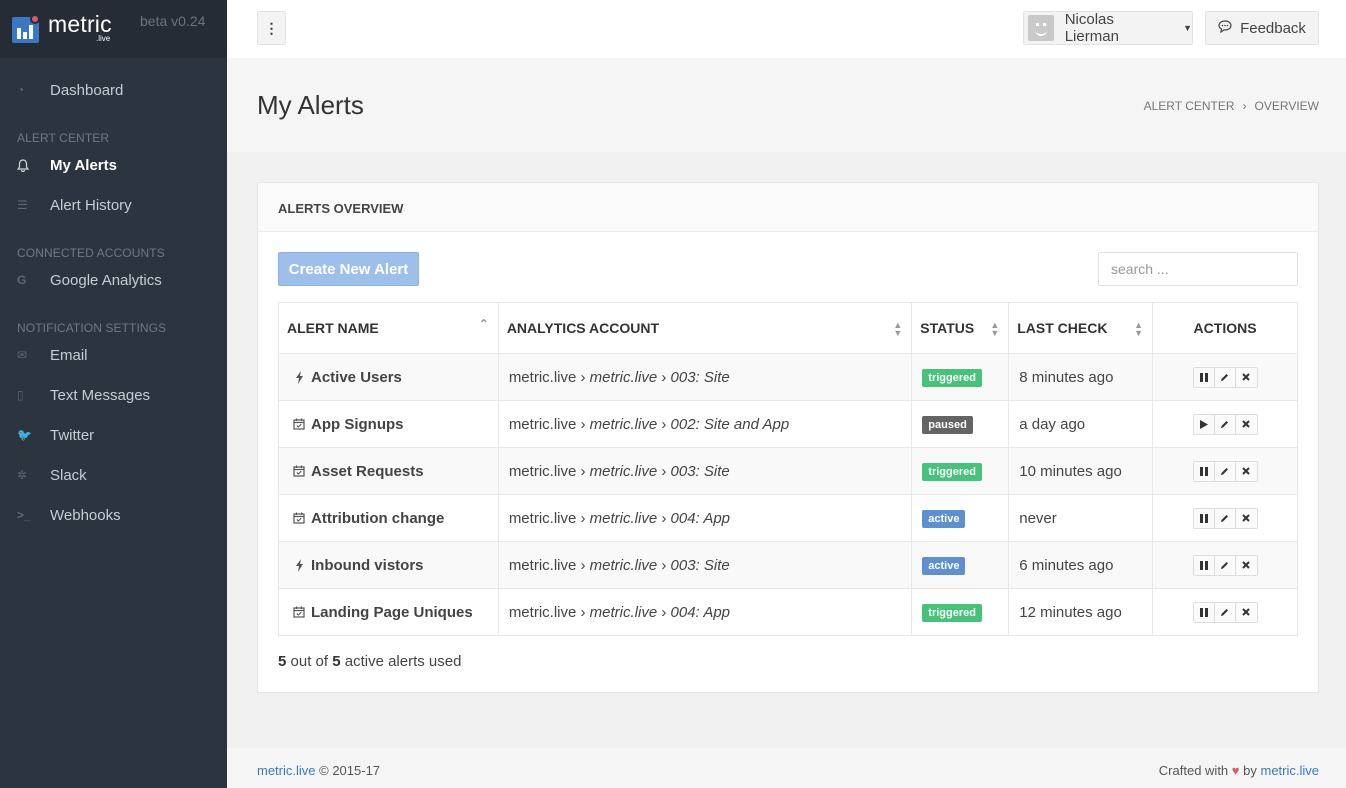 The height and width of the screenshot is (788, 1346). What do you see at coordinates (103, 38) in the screenshot?
I see `brand-sub: .live` at bounding box center [103, 38].